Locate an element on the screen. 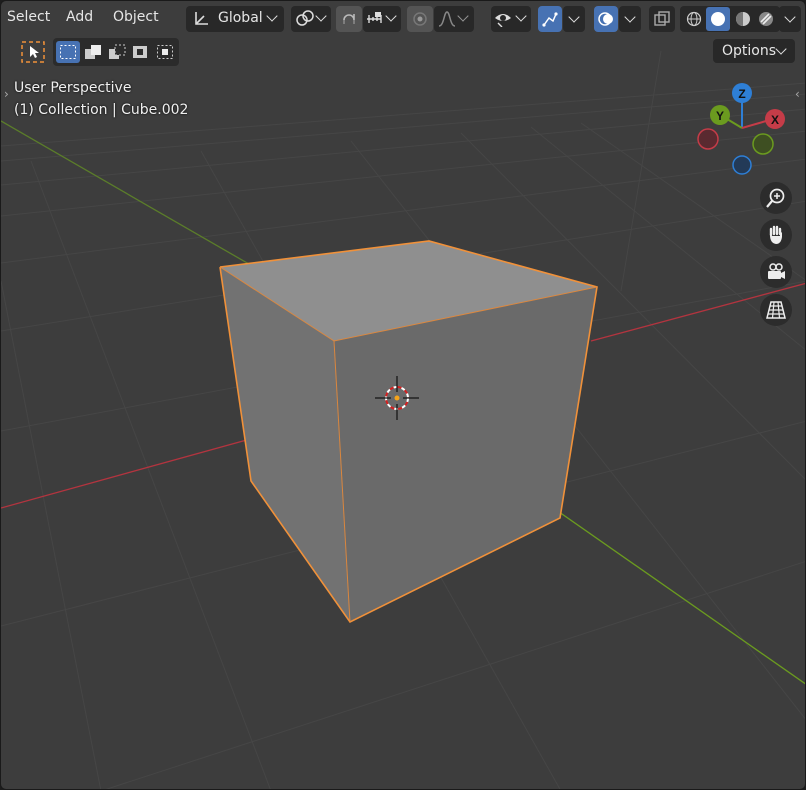  rendered-icon is located at coordinates (766, 19).